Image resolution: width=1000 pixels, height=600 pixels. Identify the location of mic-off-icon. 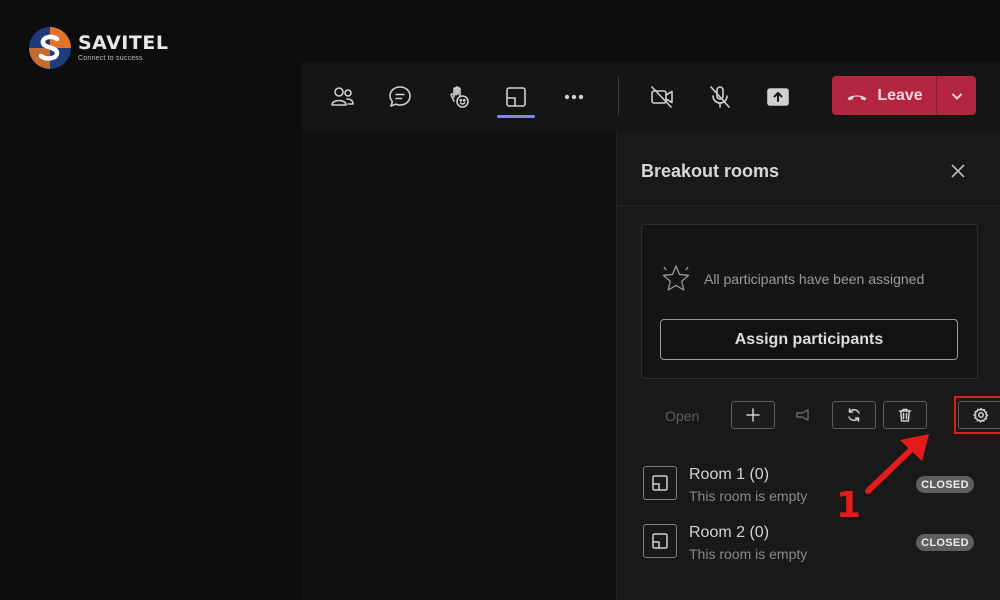
(720, 97).